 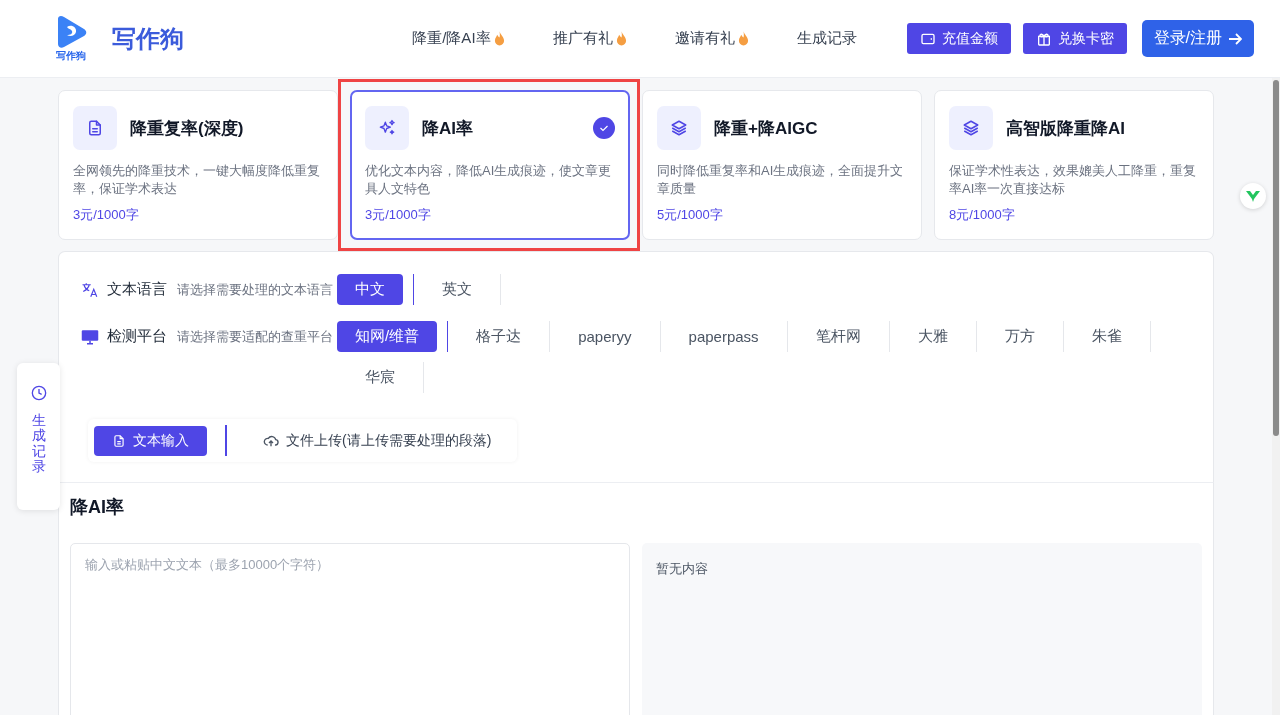 What do you see at coordinates (1197, 38) in the screenshot?
I see `login-button: 登录/注册` at bounding box center [1197, 38].